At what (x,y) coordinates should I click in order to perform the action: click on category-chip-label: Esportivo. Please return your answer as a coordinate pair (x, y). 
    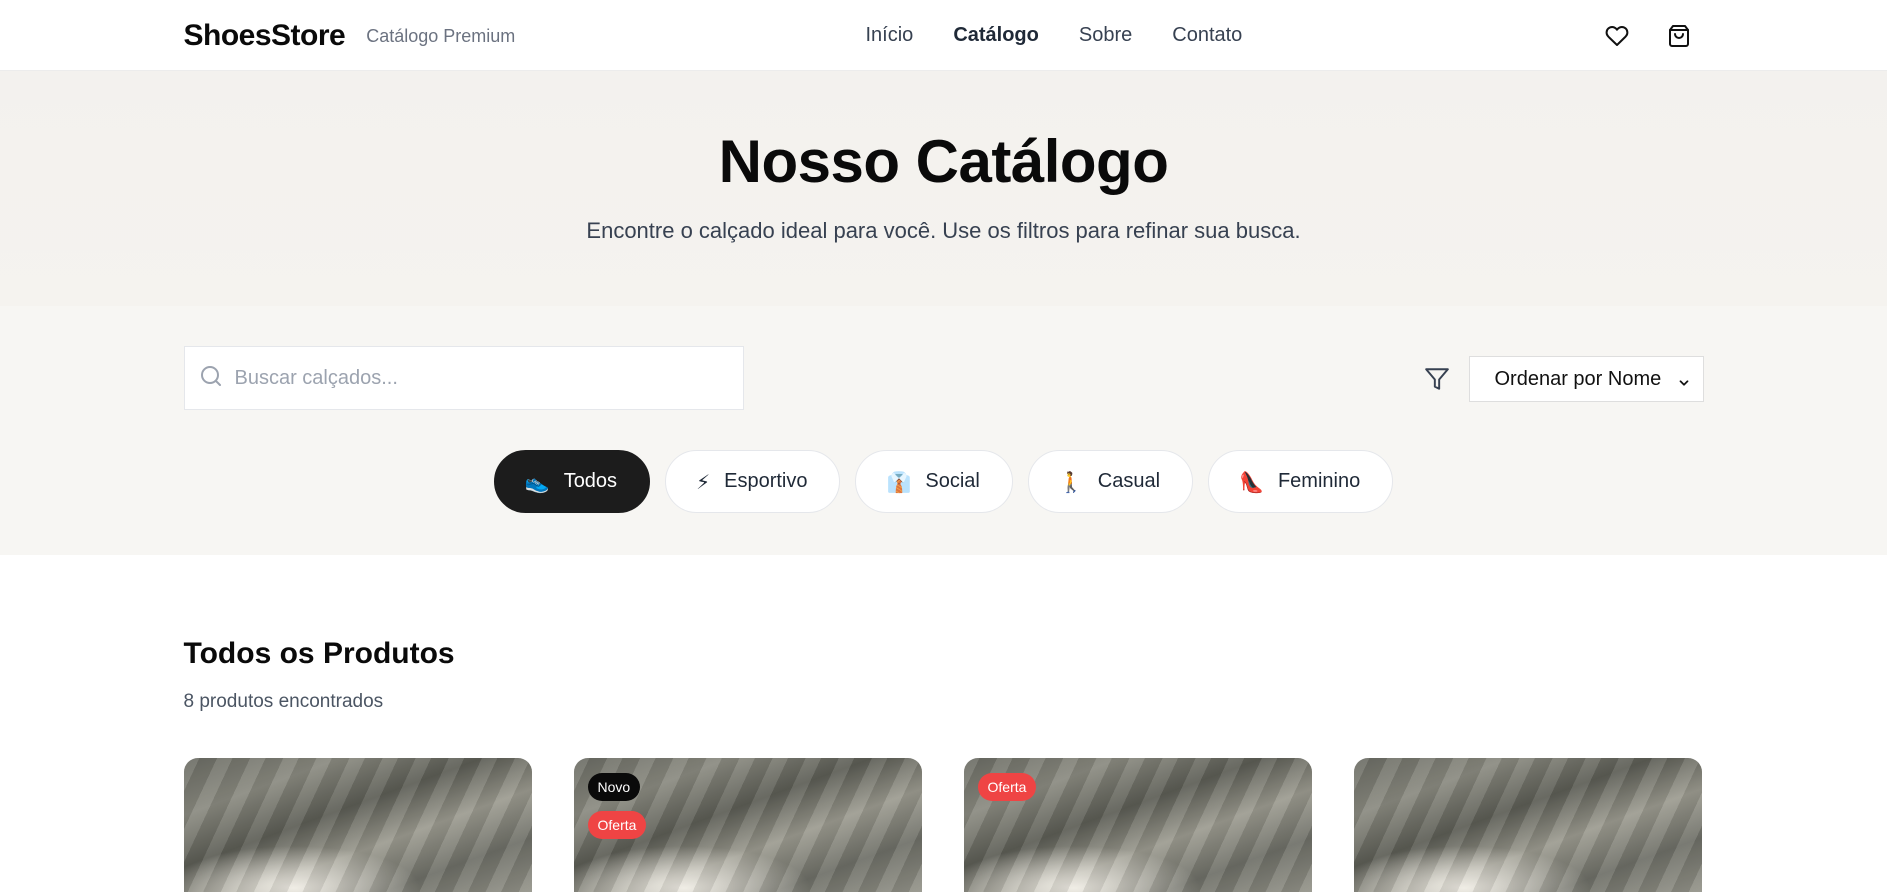
    Looking at the image, I should click on (766, 481).